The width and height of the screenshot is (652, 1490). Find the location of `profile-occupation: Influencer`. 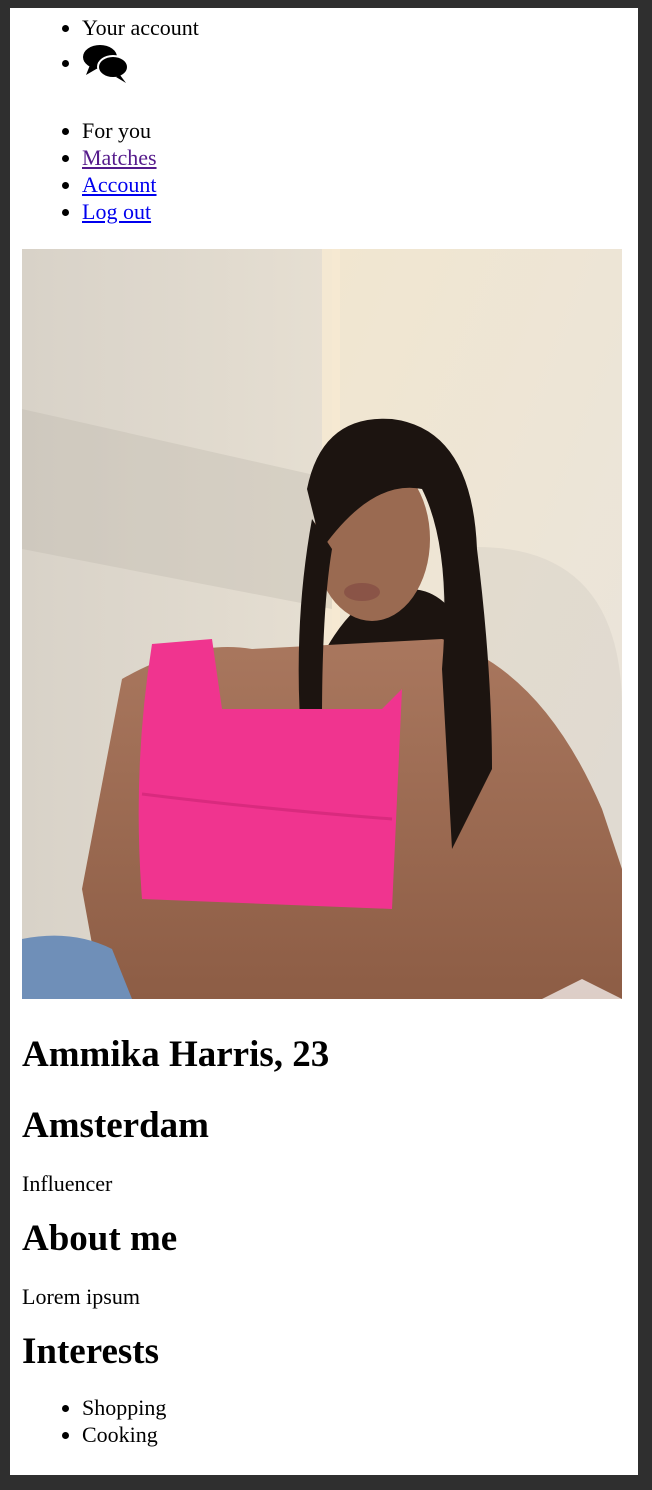

profile-occupation: Influencer is located at coordinates (67, 1183).